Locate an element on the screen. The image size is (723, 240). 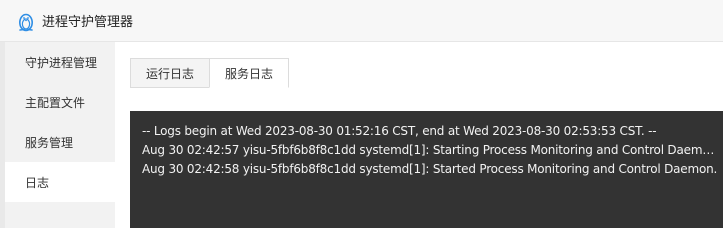
app-title: 进程守护管理器 is located at coordinates (88, 22).